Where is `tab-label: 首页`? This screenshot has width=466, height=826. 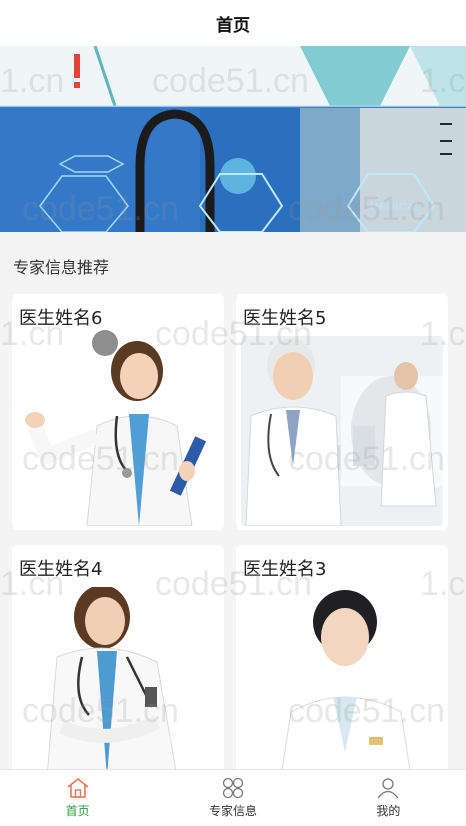
tab-label: 首页 is located at coordinates (77, 811).